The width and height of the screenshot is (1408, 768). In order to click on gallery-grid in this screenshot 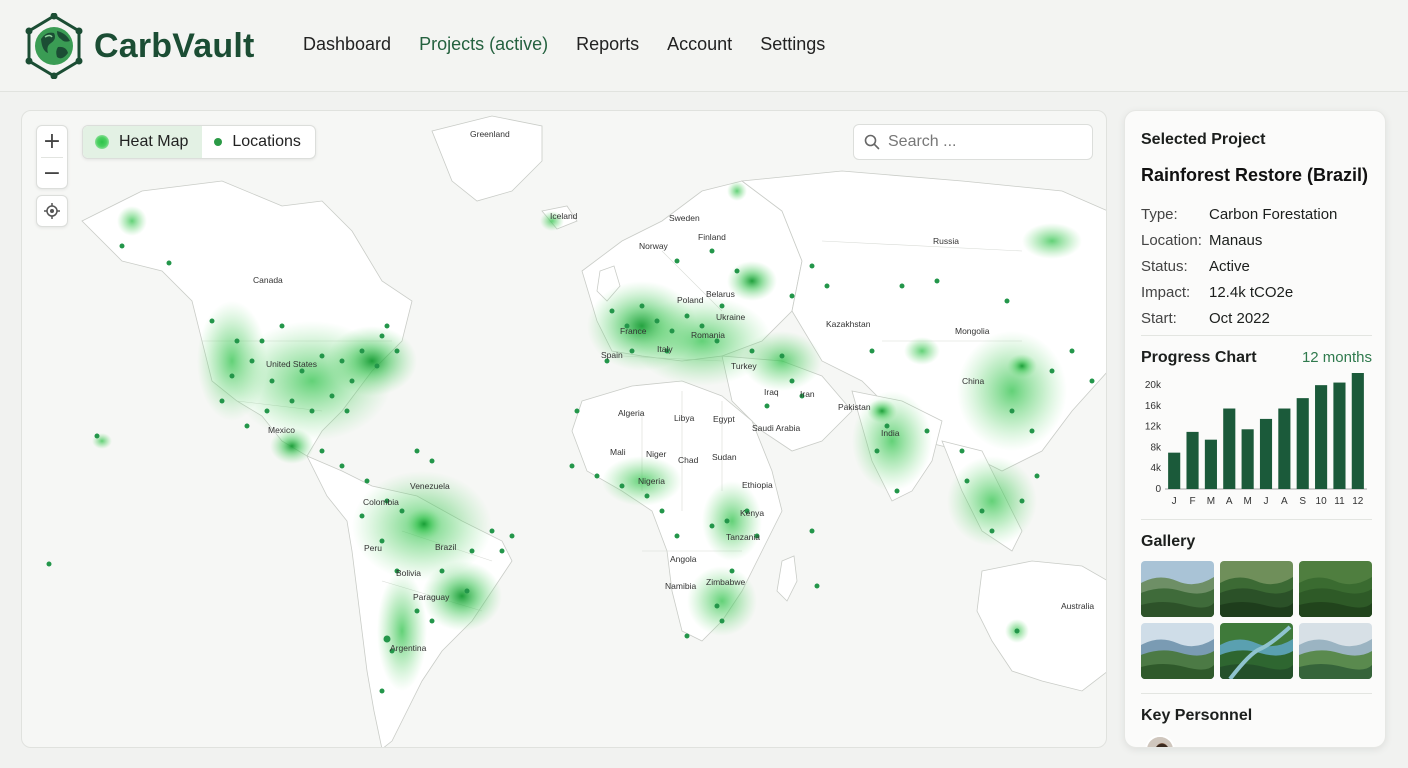, I will do `click(1257, 620)`.